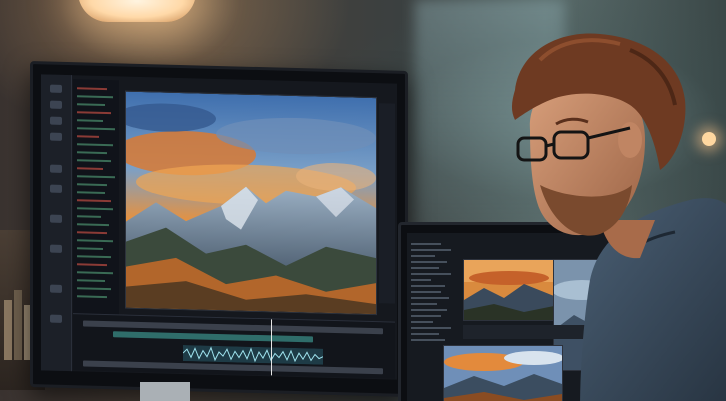 Image resolution: width=726 pixels, height=401 pixels. I want to click on layers-panel, so click(96, 200).